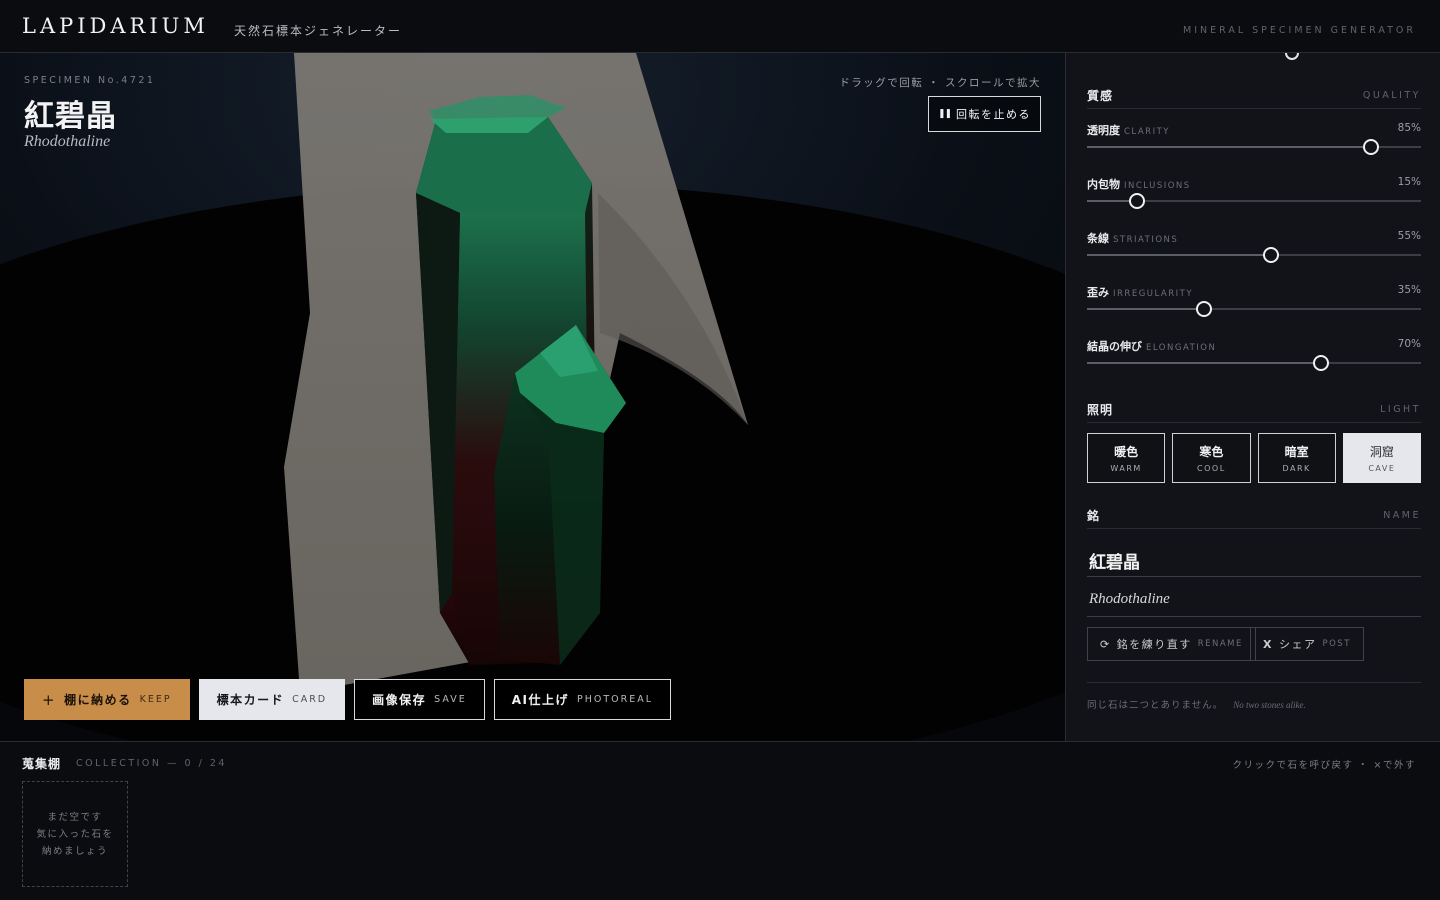 This screenshot has width=1440, height=900. I want to click on header-tagline: MINERAL SPECIMEN GENERATOR, so click(1299, 30).